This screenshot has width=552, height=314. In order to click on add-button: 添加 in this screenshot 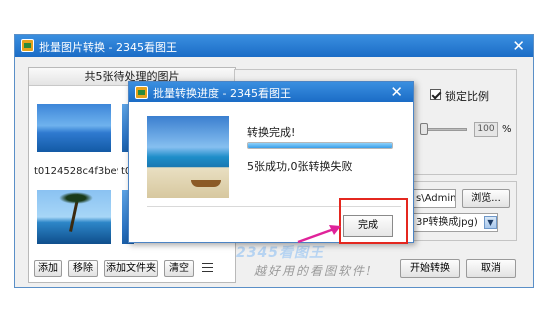, I will do `click(48, 268)`.